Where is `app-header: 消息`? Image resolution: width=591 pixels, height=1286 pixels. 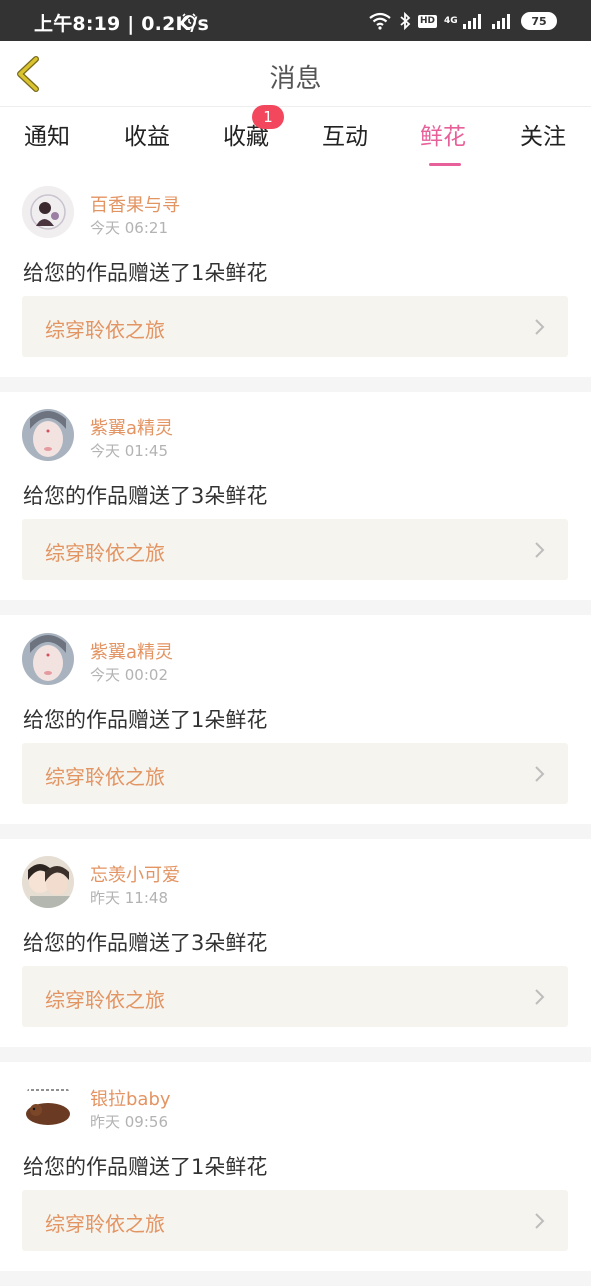
app-header: 消息 is located at coordinates (295, 74).